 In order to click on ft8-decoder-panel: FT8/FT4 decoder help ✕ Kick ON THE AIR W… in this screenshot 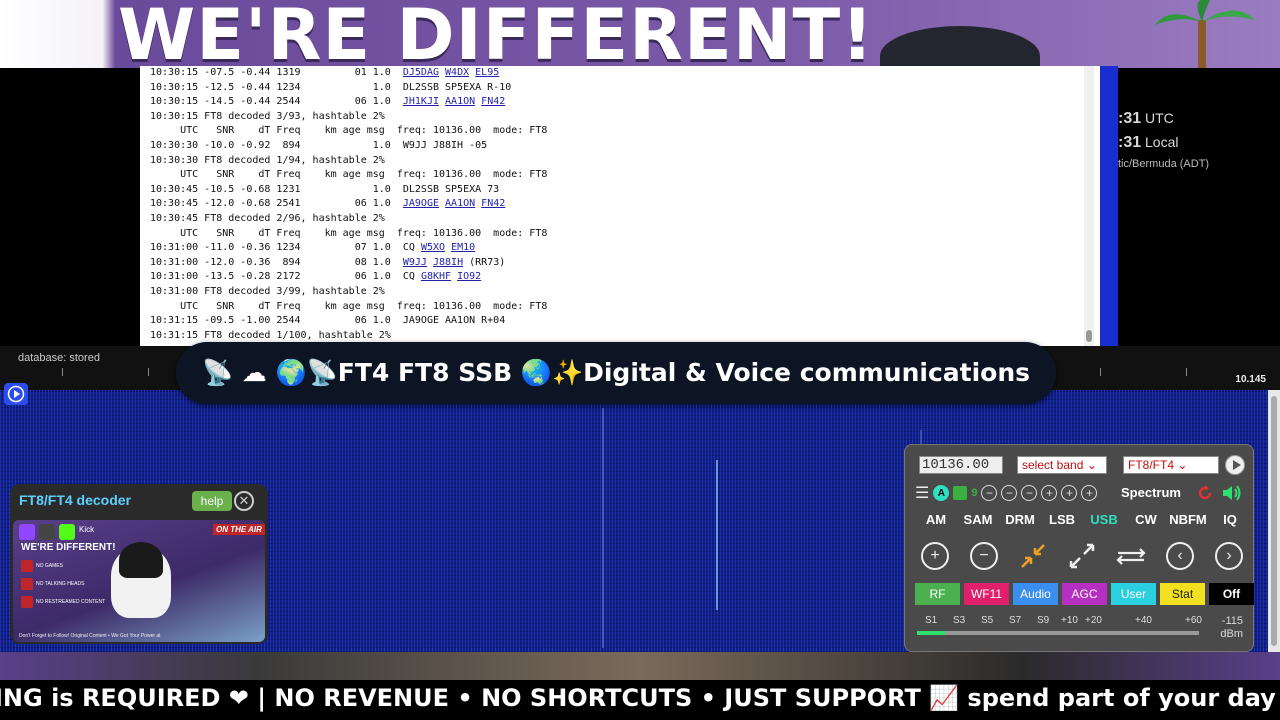, I will do `click(139, 564)`.